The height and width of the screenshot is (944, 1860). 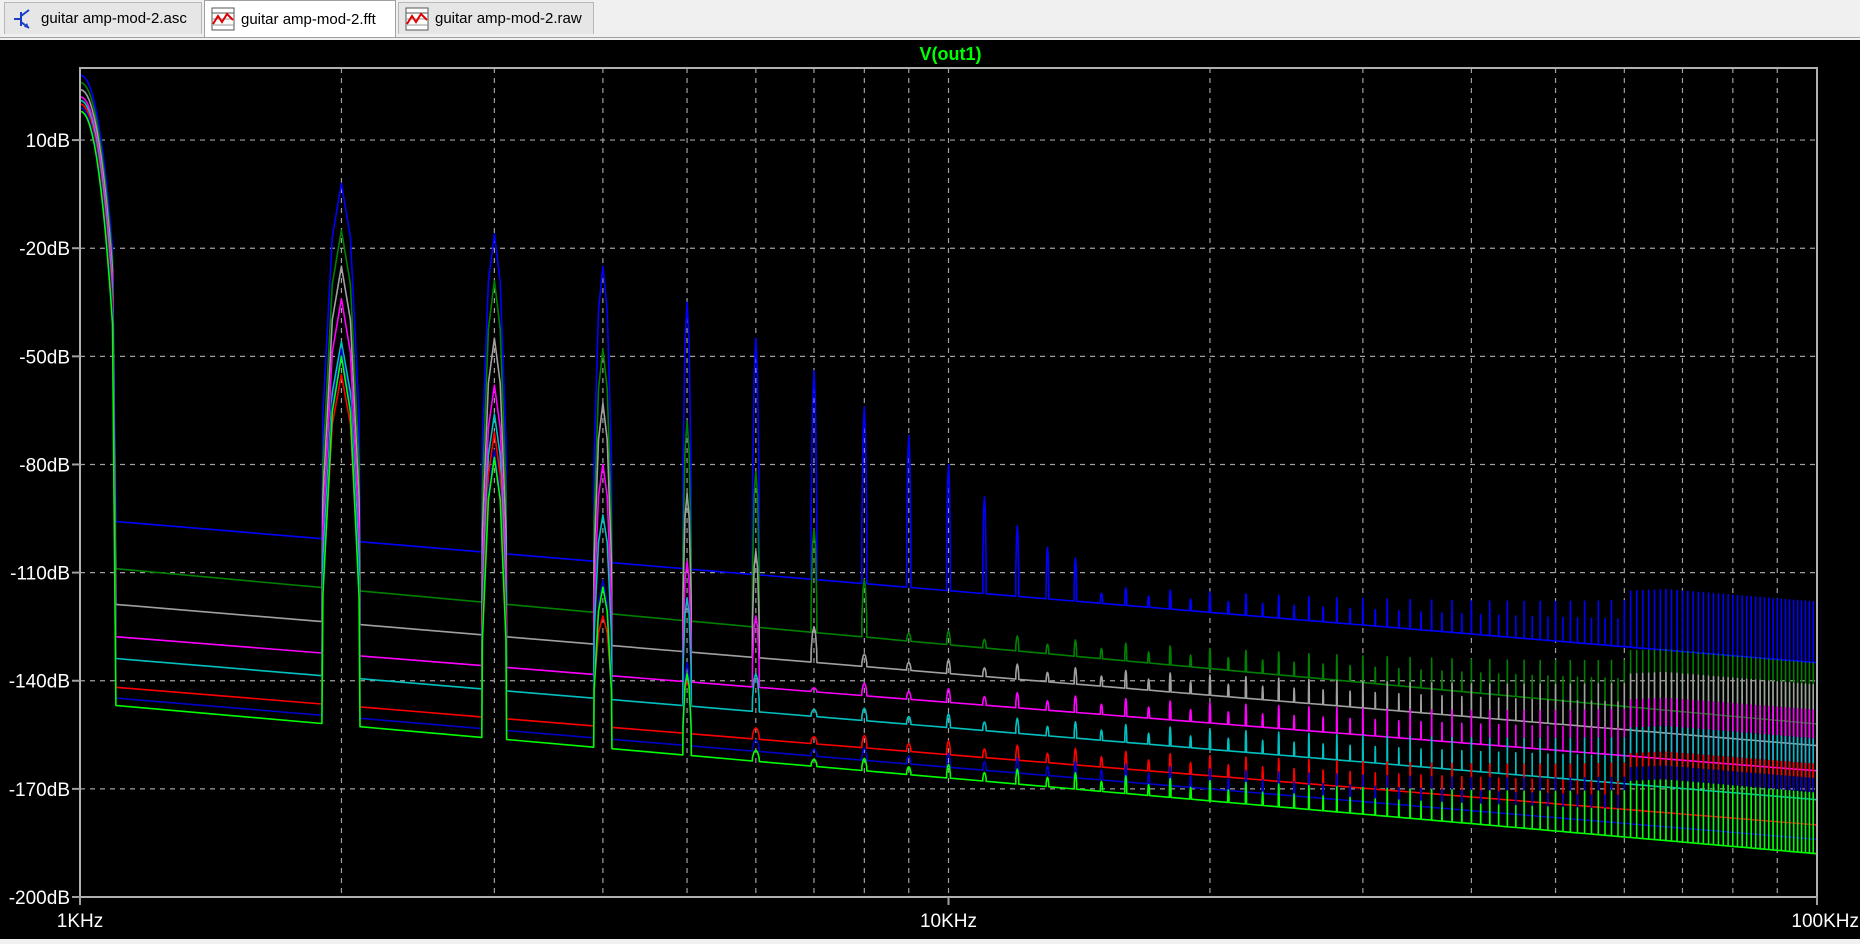 I want to click on tab-fft: guitar amp-mod-2.fft, so click(x=300, y=18).